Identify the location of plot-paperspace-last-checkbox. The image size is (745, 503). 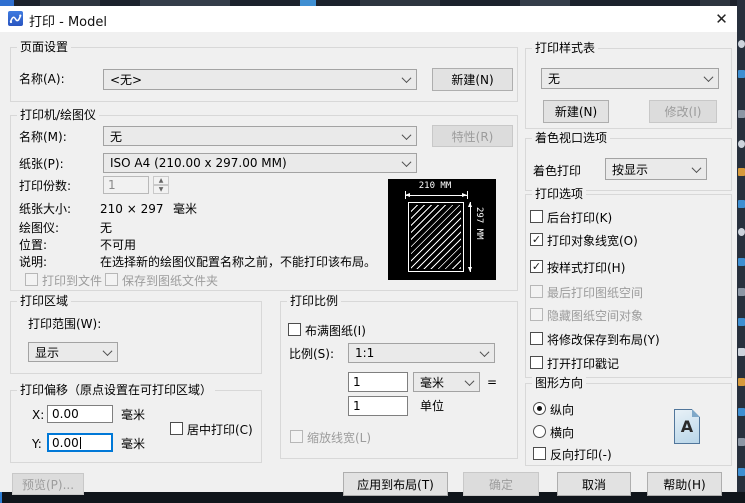
(536, 291).